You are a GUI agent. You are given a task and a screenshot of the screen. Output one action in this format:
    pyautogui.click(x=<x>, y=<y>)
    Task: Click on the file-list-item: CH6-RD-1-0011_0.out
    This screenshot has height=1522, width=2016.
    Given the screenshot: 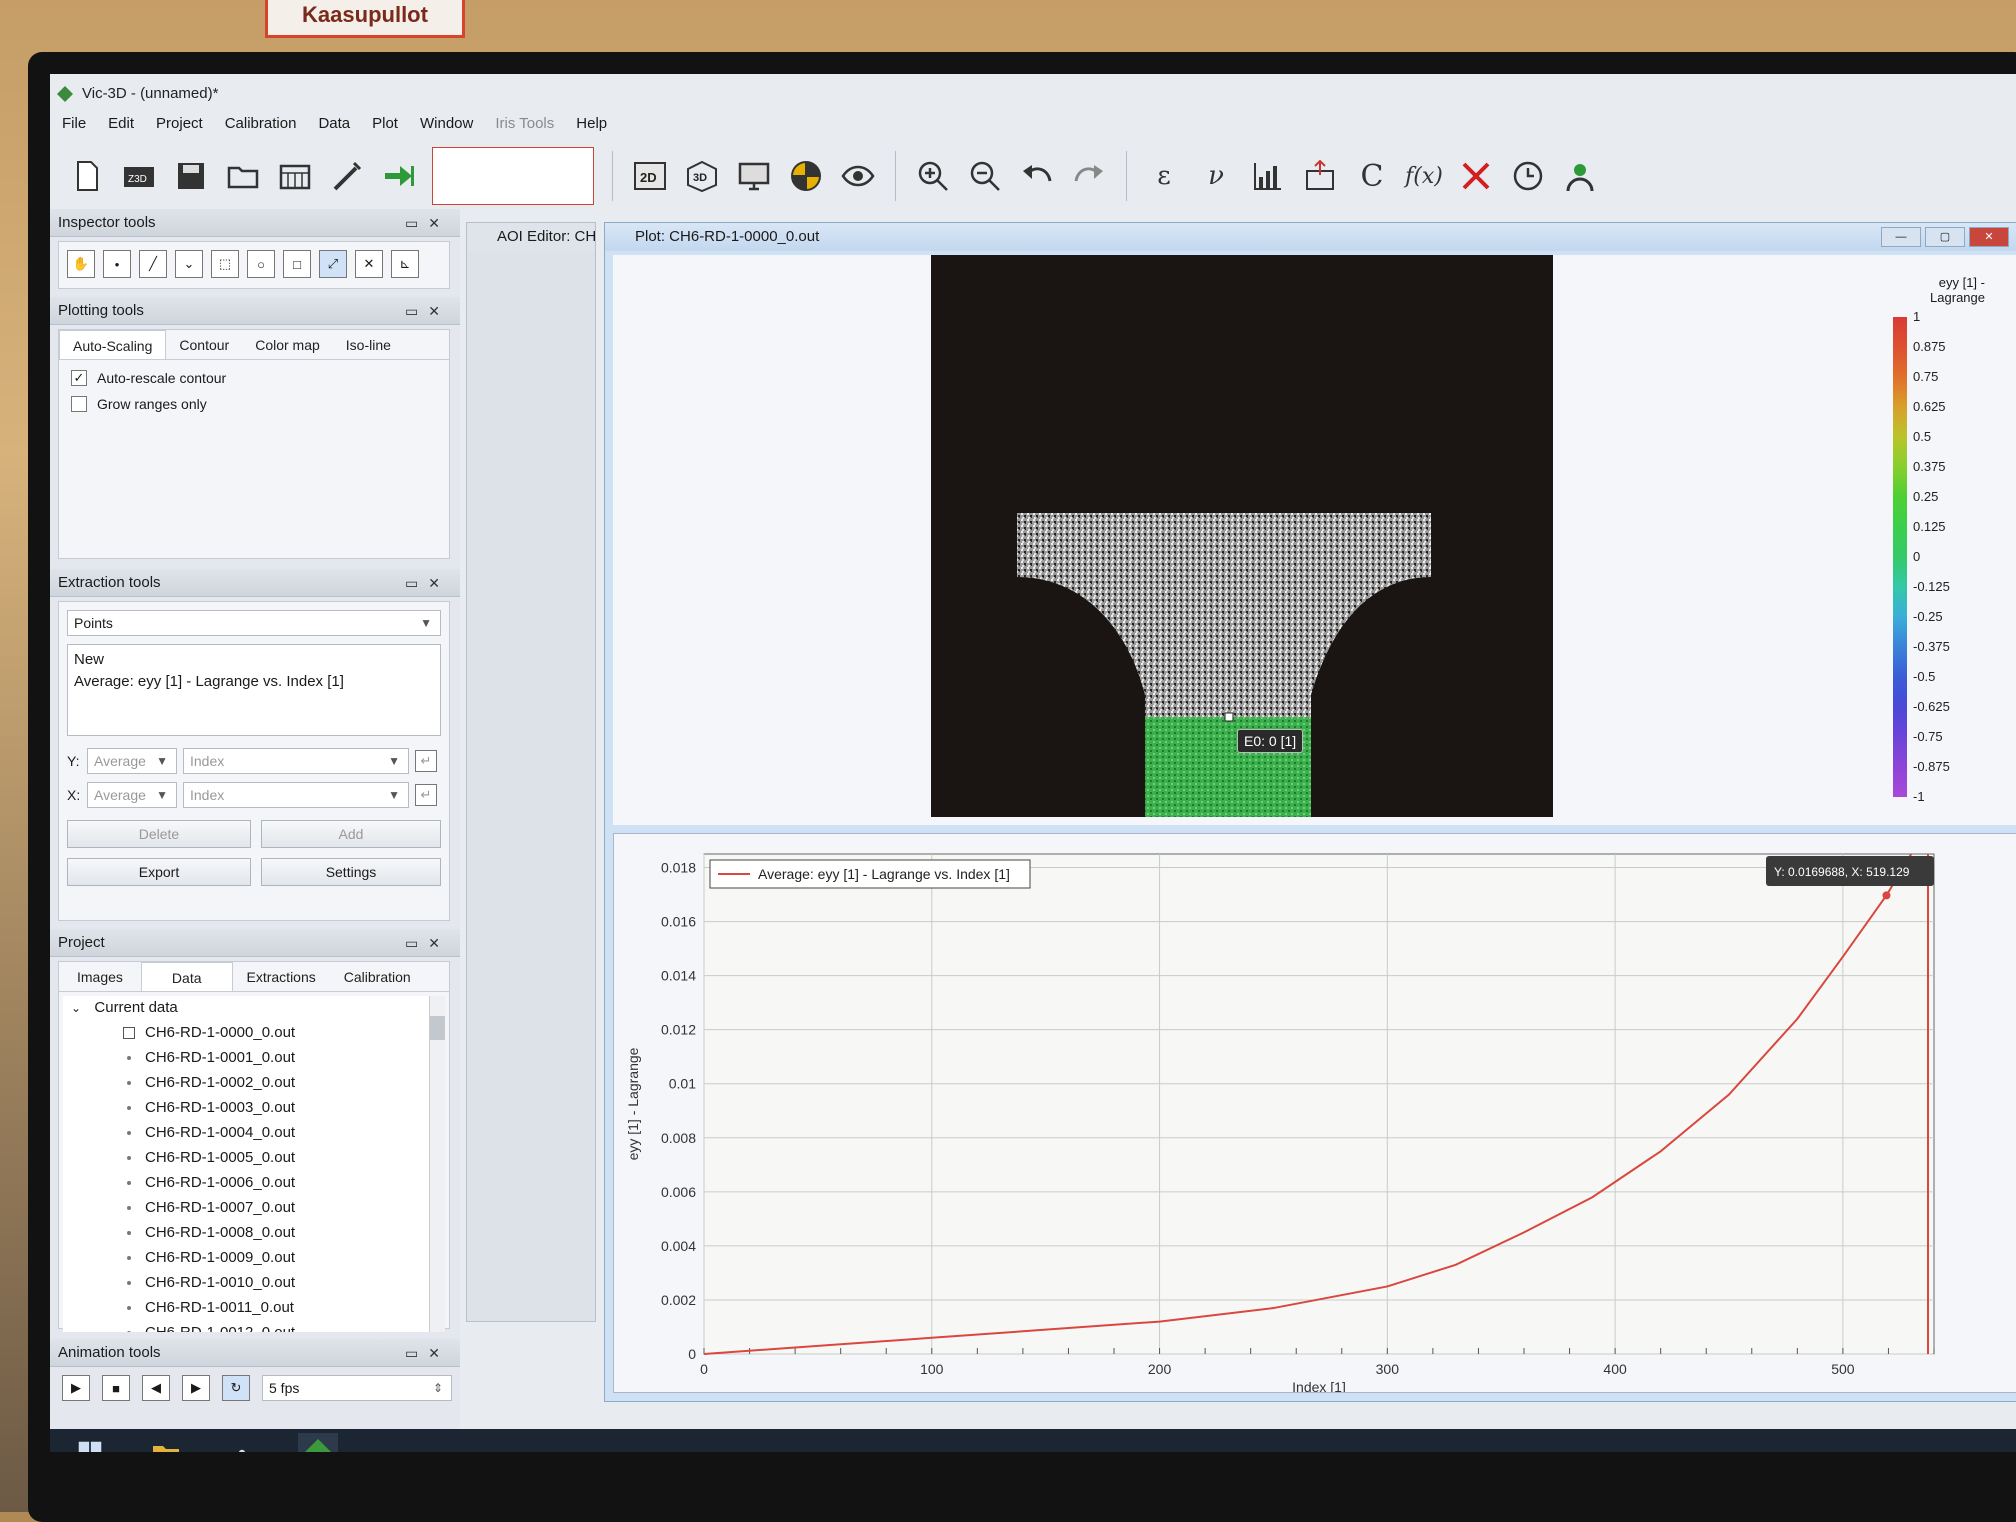 What is the action you would take?
    pyautogui.click(x=254, y=1307)
    